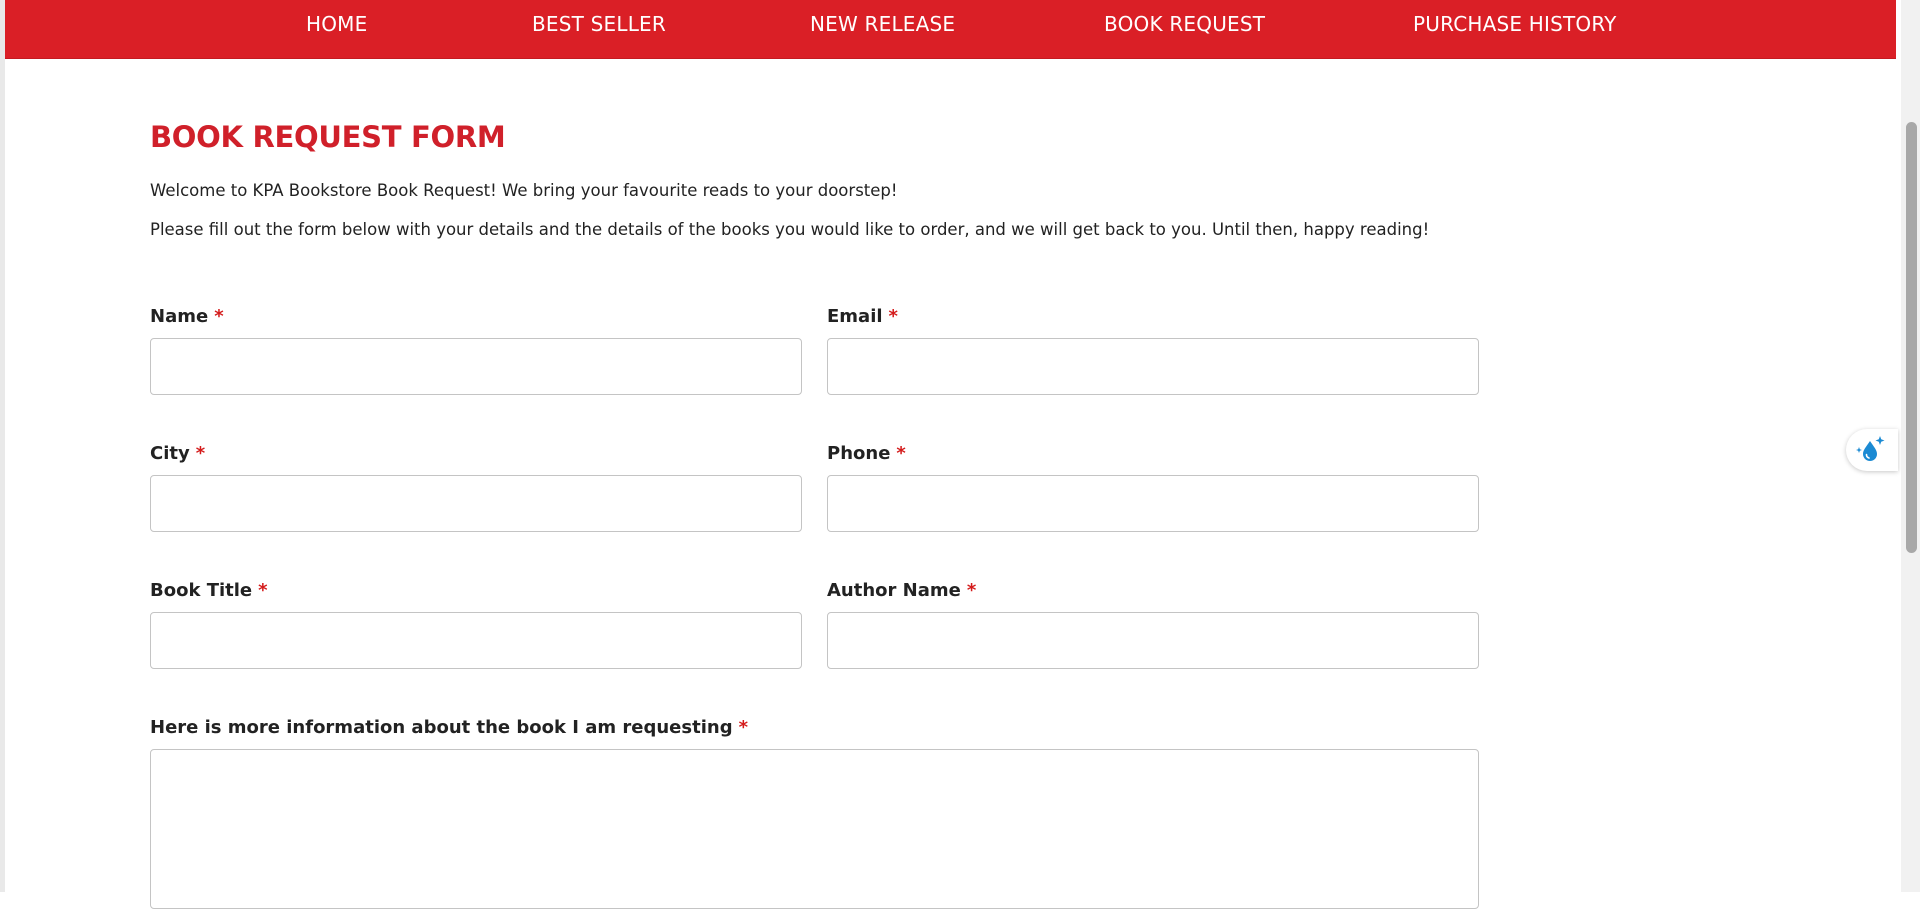 The height and width of the screenshot is (909, 1920). Describe the element at coordinates (476, 640) in the screenshot. I see `book-title-input` at that location.